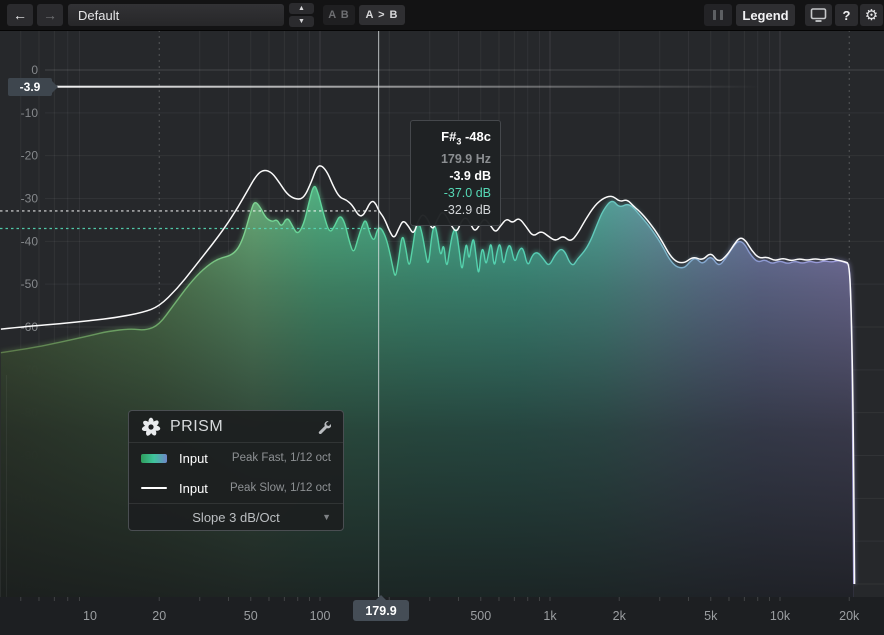  I want to click on y-tick-label: -50, so click(30, 284).